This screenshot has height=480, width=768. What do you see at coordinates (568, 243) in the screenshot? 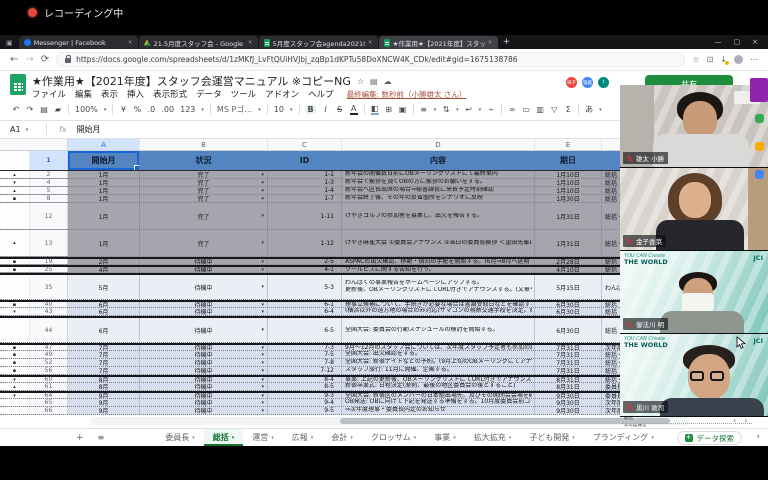
I see `cell-due: 1月31日` at bounding box center [568, 243].